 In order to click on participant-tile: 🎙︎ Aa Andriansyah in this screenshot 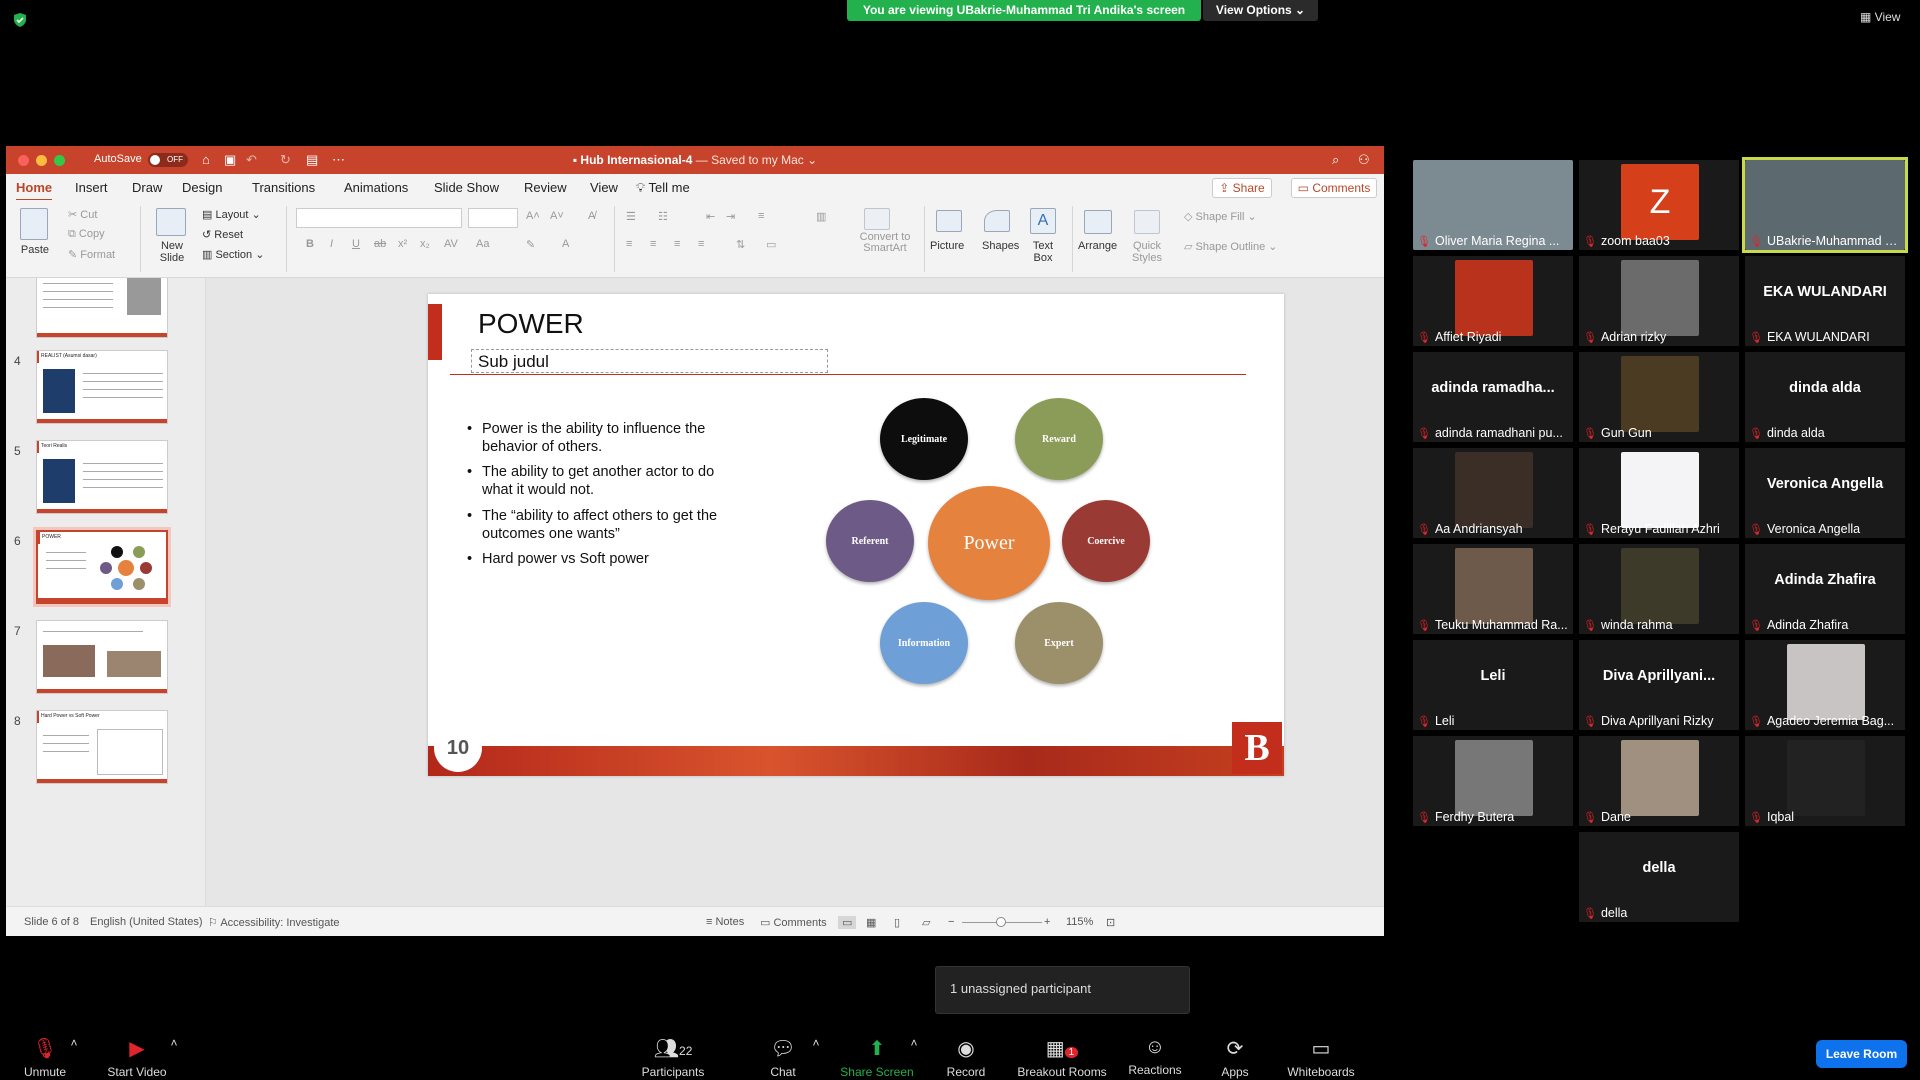, I will do `click(1493, 493)`.